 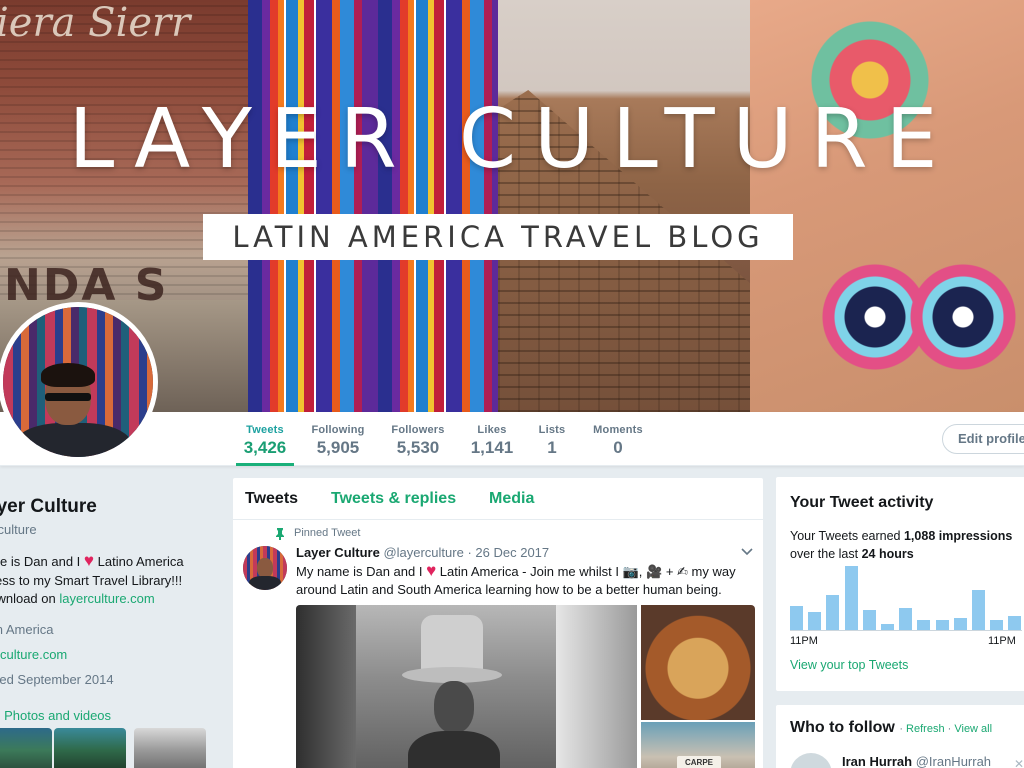 What do you see at coordinates (906, 598) in the screenshot?
I see `impressions-bar-chart` at bounding box center [906, 598].